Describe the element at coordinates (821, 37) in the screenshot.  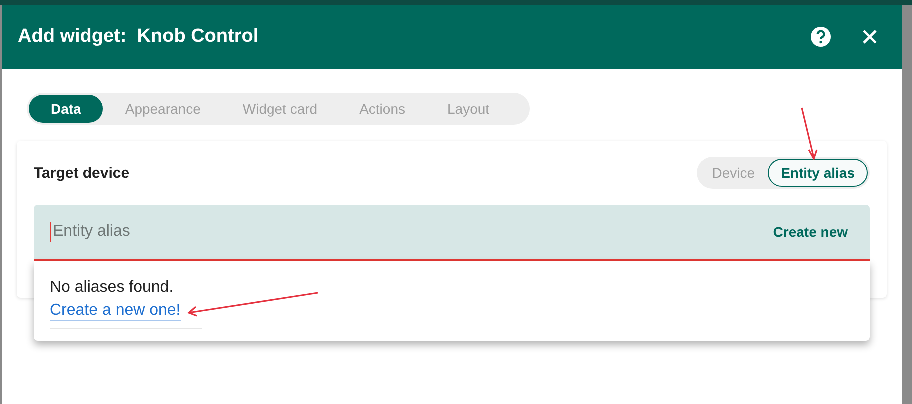
I see `help-icon` at that location.